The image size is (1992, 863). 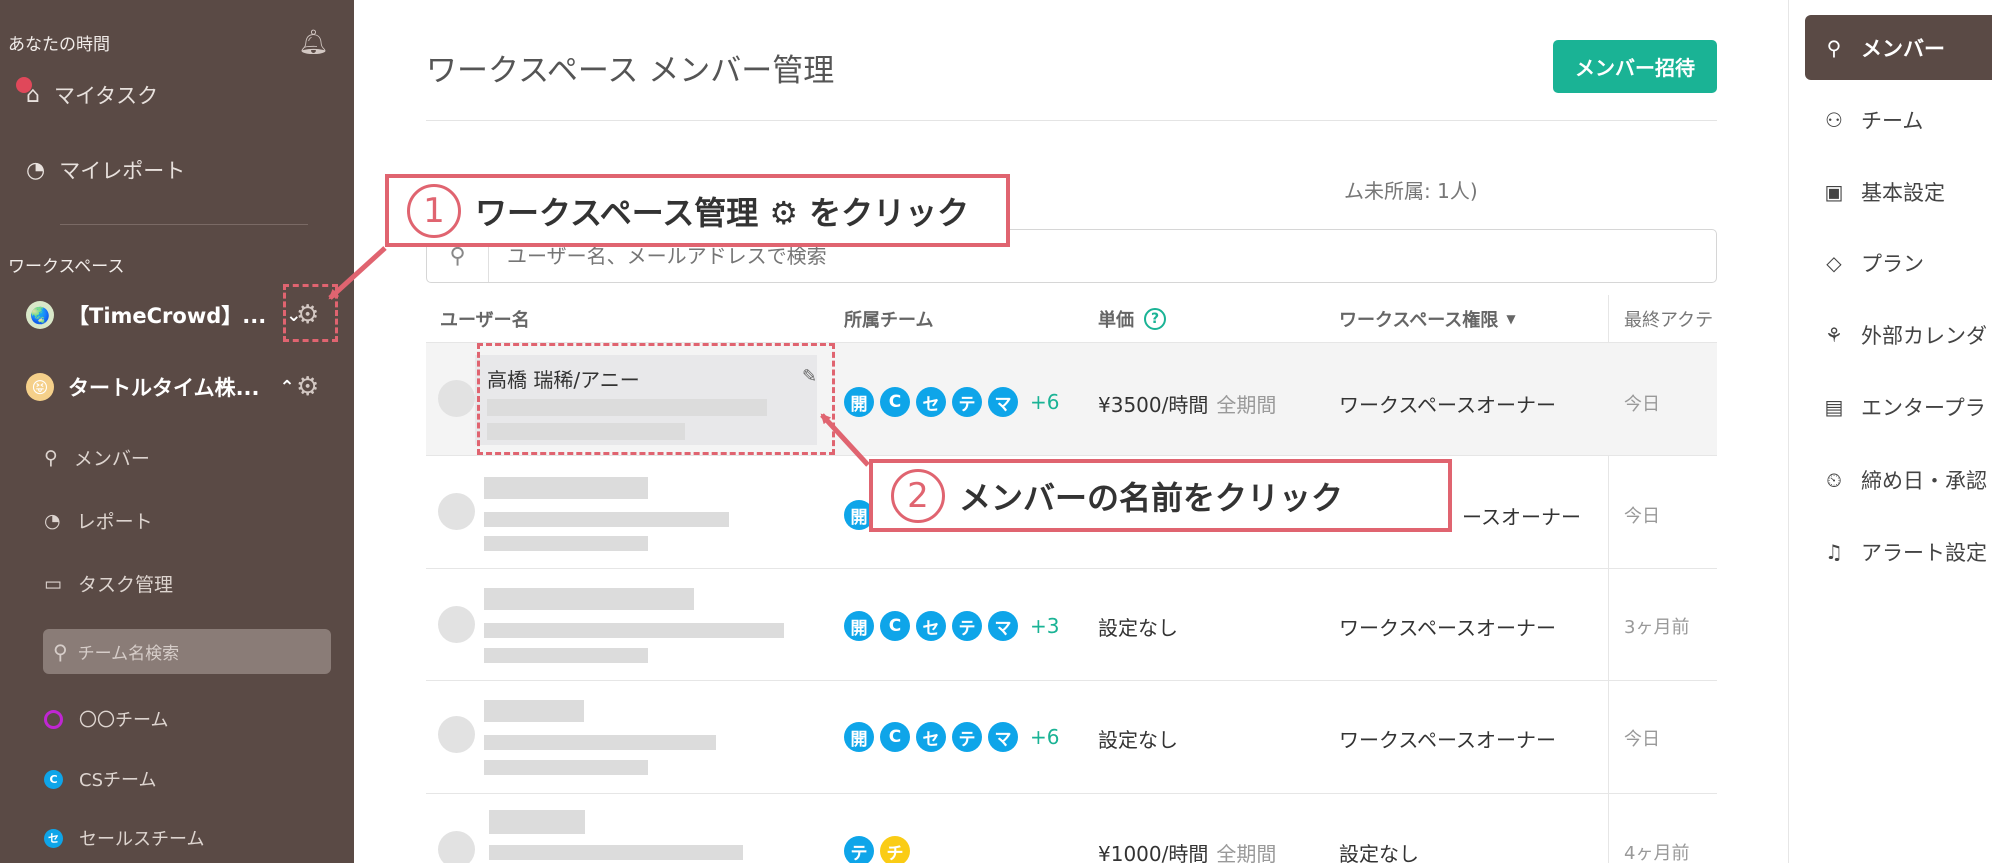 What do you see at coordinates (434, 210) in the screenshot?
I see `step-number-badge: 1` at bounding box center [434, 210].